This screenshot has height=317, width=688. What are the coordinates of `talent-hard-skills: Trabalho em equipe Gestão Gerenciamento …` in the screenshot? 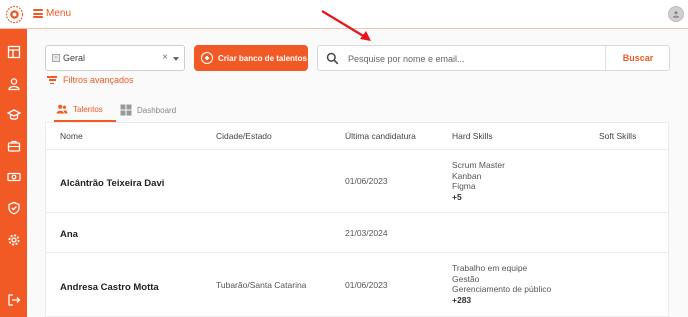 It's located at (501, 284).